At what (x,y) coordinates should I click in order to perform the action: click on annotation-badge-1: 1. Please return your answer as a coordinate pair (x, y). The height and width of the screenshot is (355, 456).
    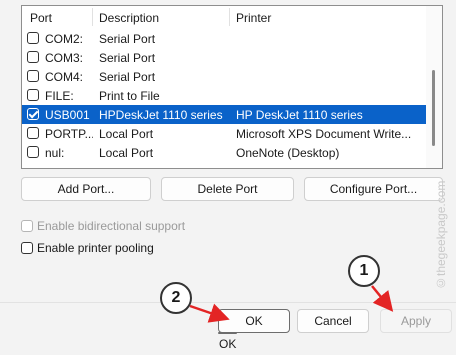
    Looking at the image, I should click on (364, 271).